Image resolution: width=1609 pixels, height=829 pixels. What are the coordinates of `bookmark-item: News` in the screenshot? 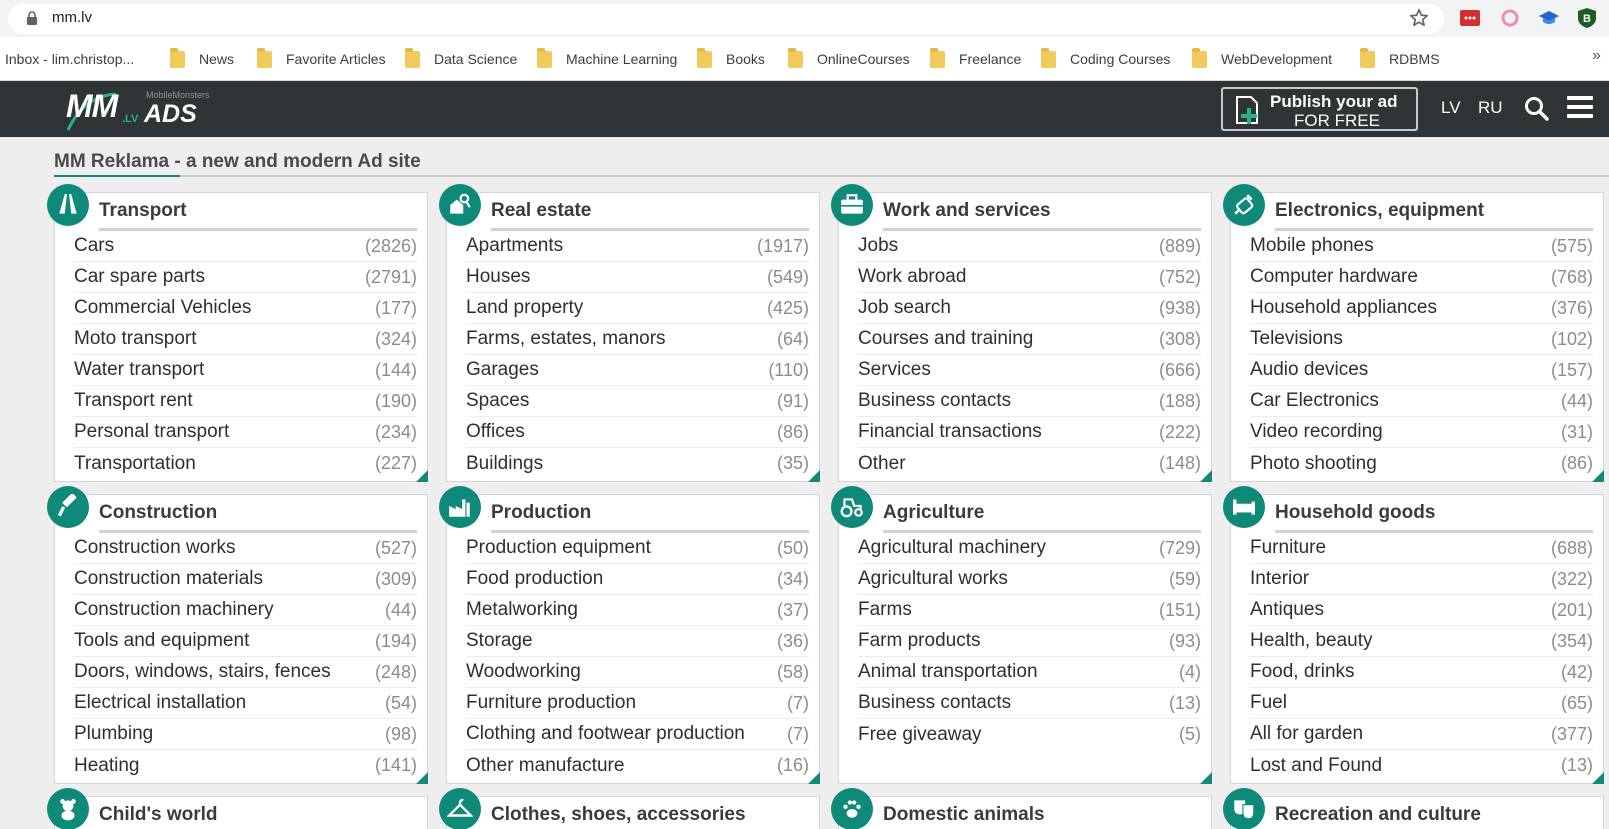 It's located at (202, 58).